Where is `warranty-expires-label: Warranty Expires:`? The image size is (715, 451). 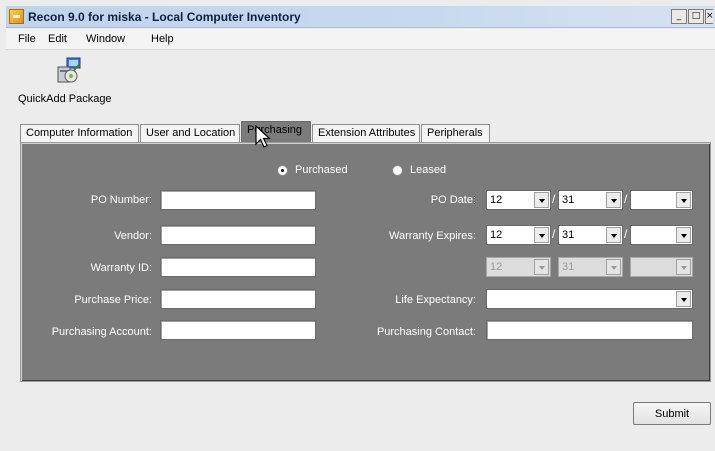
warranty-expires-label: Warranty Expires: is located at coordinates (432, 236).